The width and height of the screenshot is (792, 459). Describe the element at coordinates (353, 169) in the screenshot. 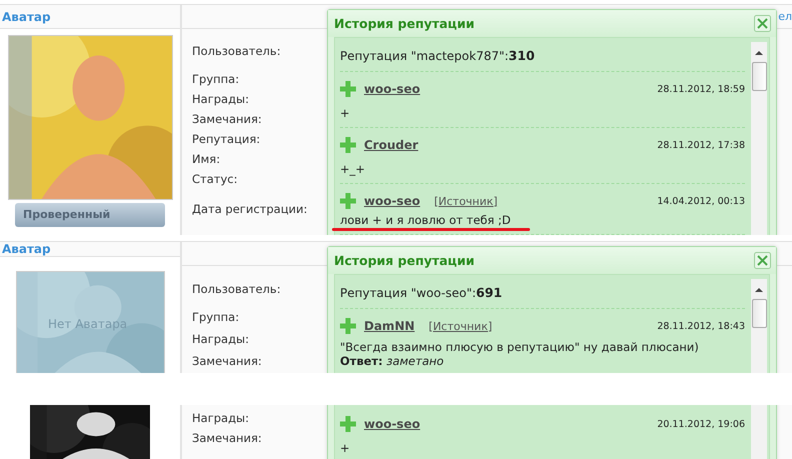

I see `entry-comment: +_+` at that location.